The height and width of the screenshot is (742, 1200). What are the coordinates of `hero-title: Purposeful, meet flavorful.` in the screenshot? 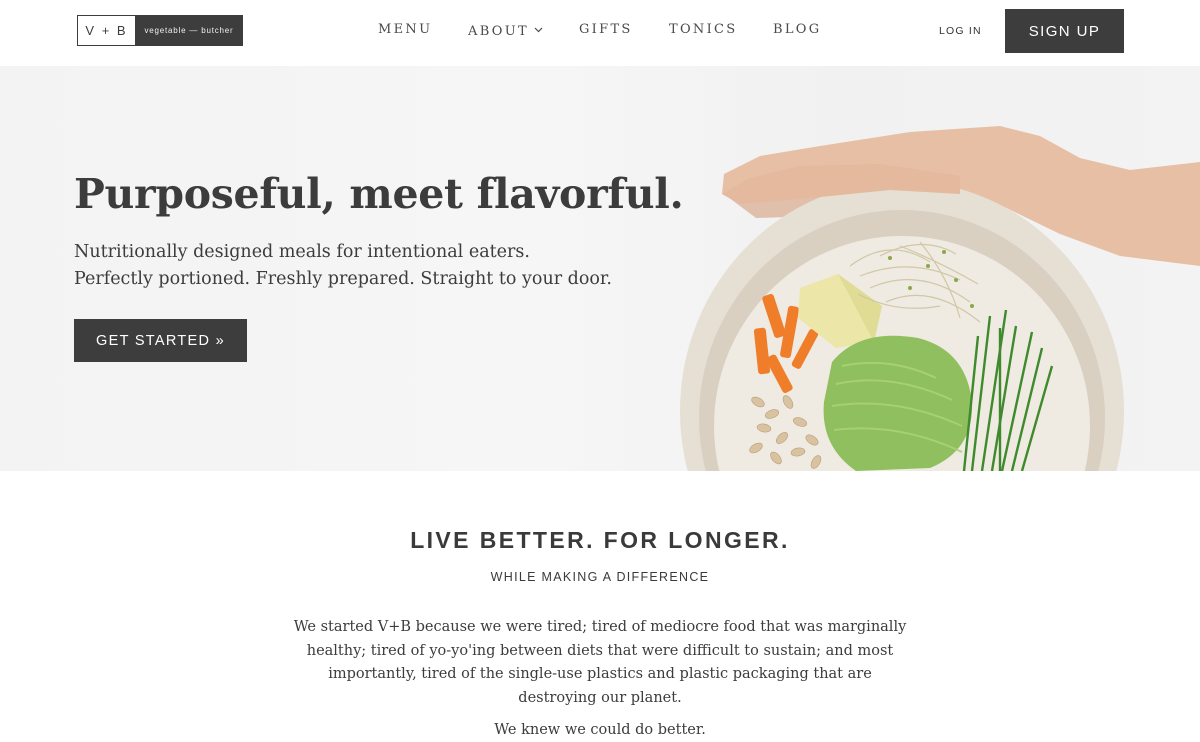 It's located at (379, 194).